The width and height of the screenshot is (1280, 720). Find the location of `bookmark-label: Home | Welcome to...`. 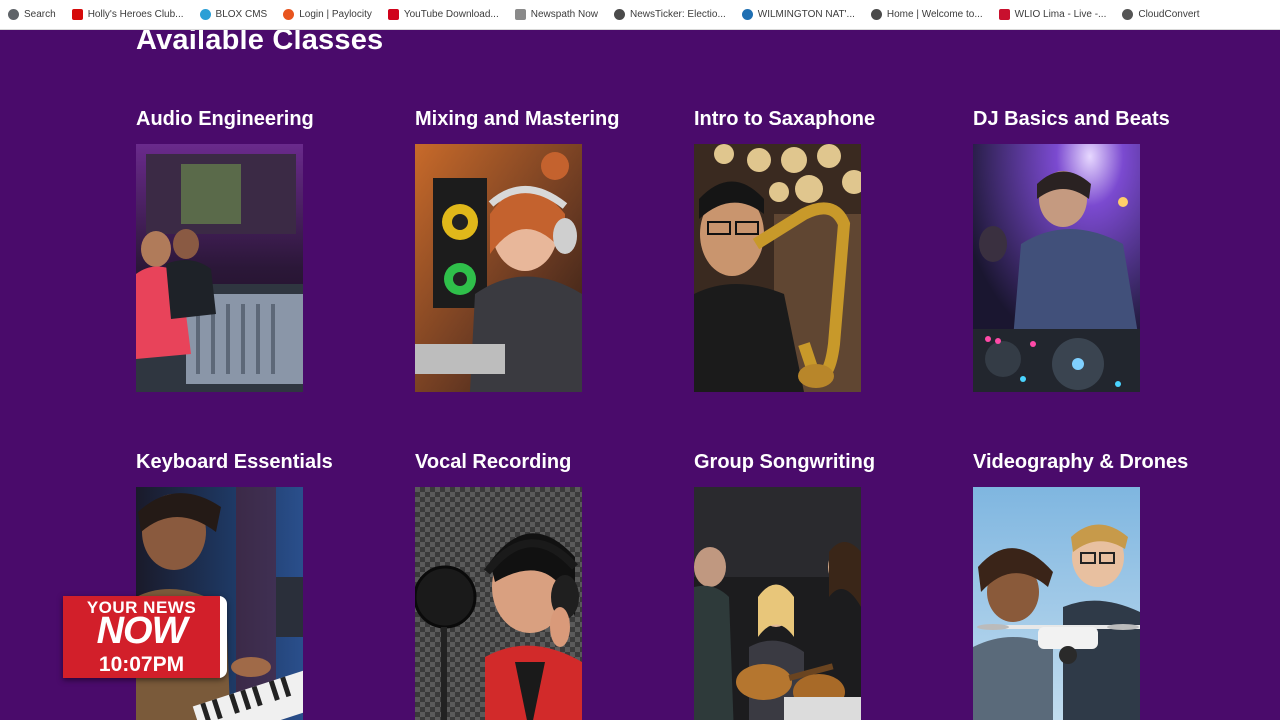

bookmark-label: Home | Welcome to... is located at coordinates (934, 14).